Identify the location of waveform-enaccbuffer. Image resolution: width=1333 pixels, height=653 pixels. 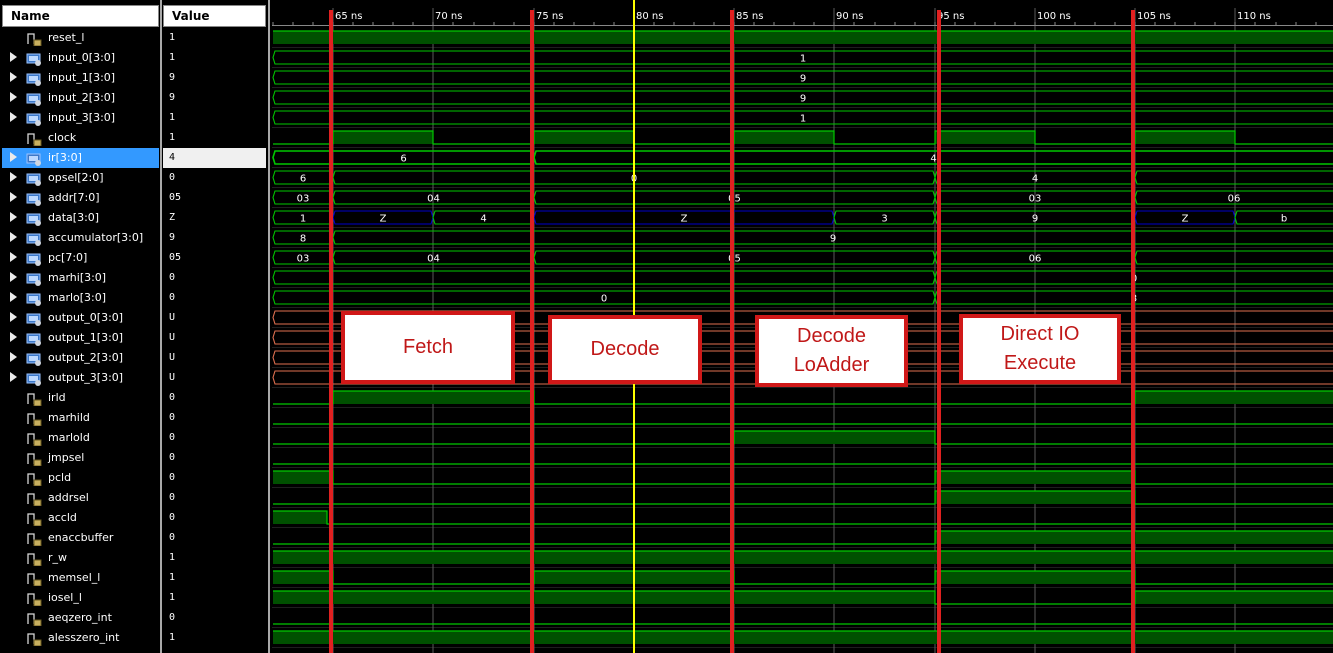
(803, 537).